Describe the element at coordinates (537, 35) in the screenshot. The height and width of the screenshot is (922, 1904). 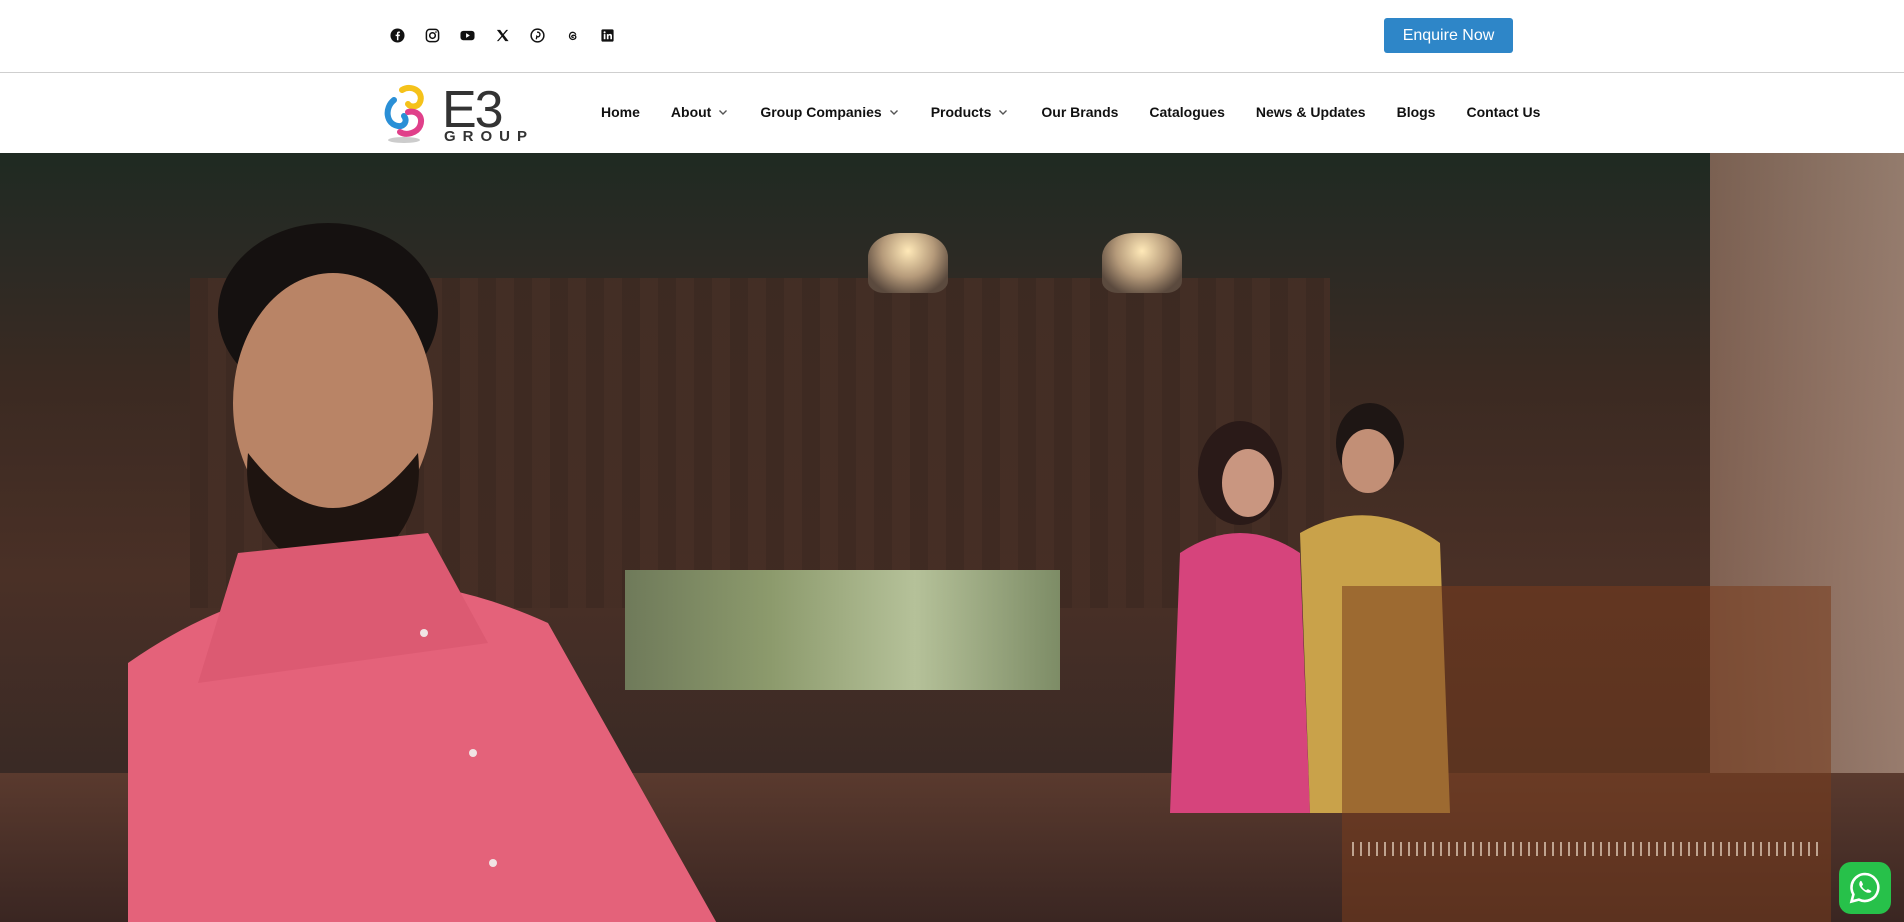
I see `pinterest-icon` at that location.